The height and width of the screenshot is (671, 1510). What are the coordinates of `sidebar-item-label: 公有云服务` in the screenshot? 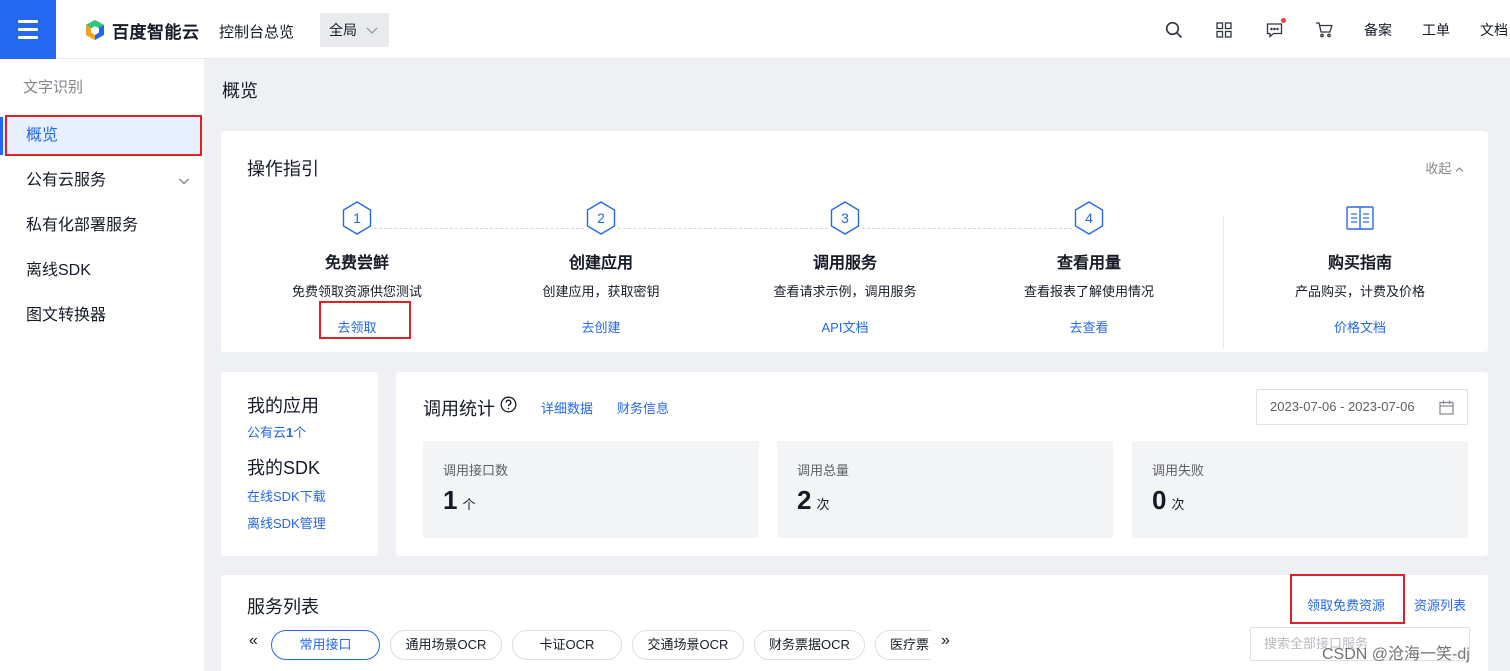 It's located at (66, 180).